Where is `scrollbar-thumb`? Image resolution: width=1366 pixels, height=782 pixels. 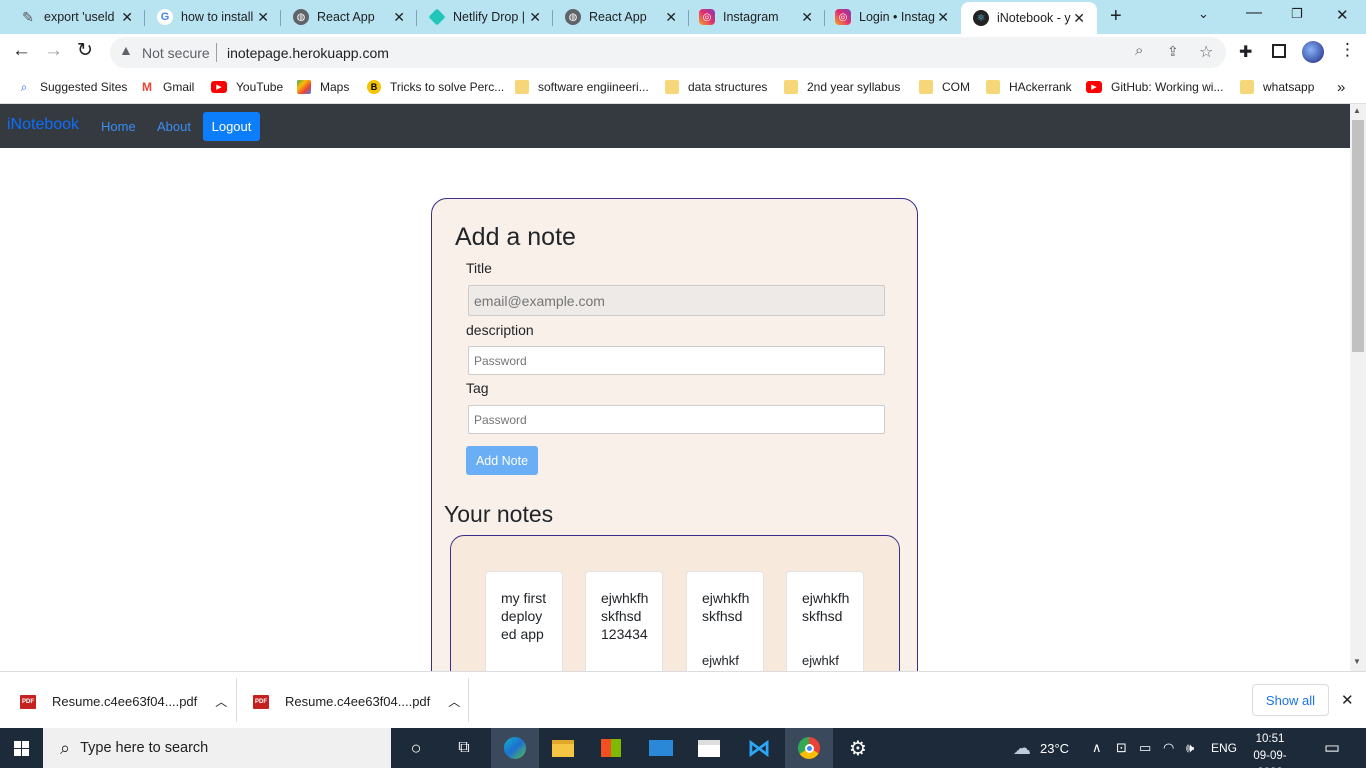 scrollbar-thumb is located at coordinates (1358, 236).